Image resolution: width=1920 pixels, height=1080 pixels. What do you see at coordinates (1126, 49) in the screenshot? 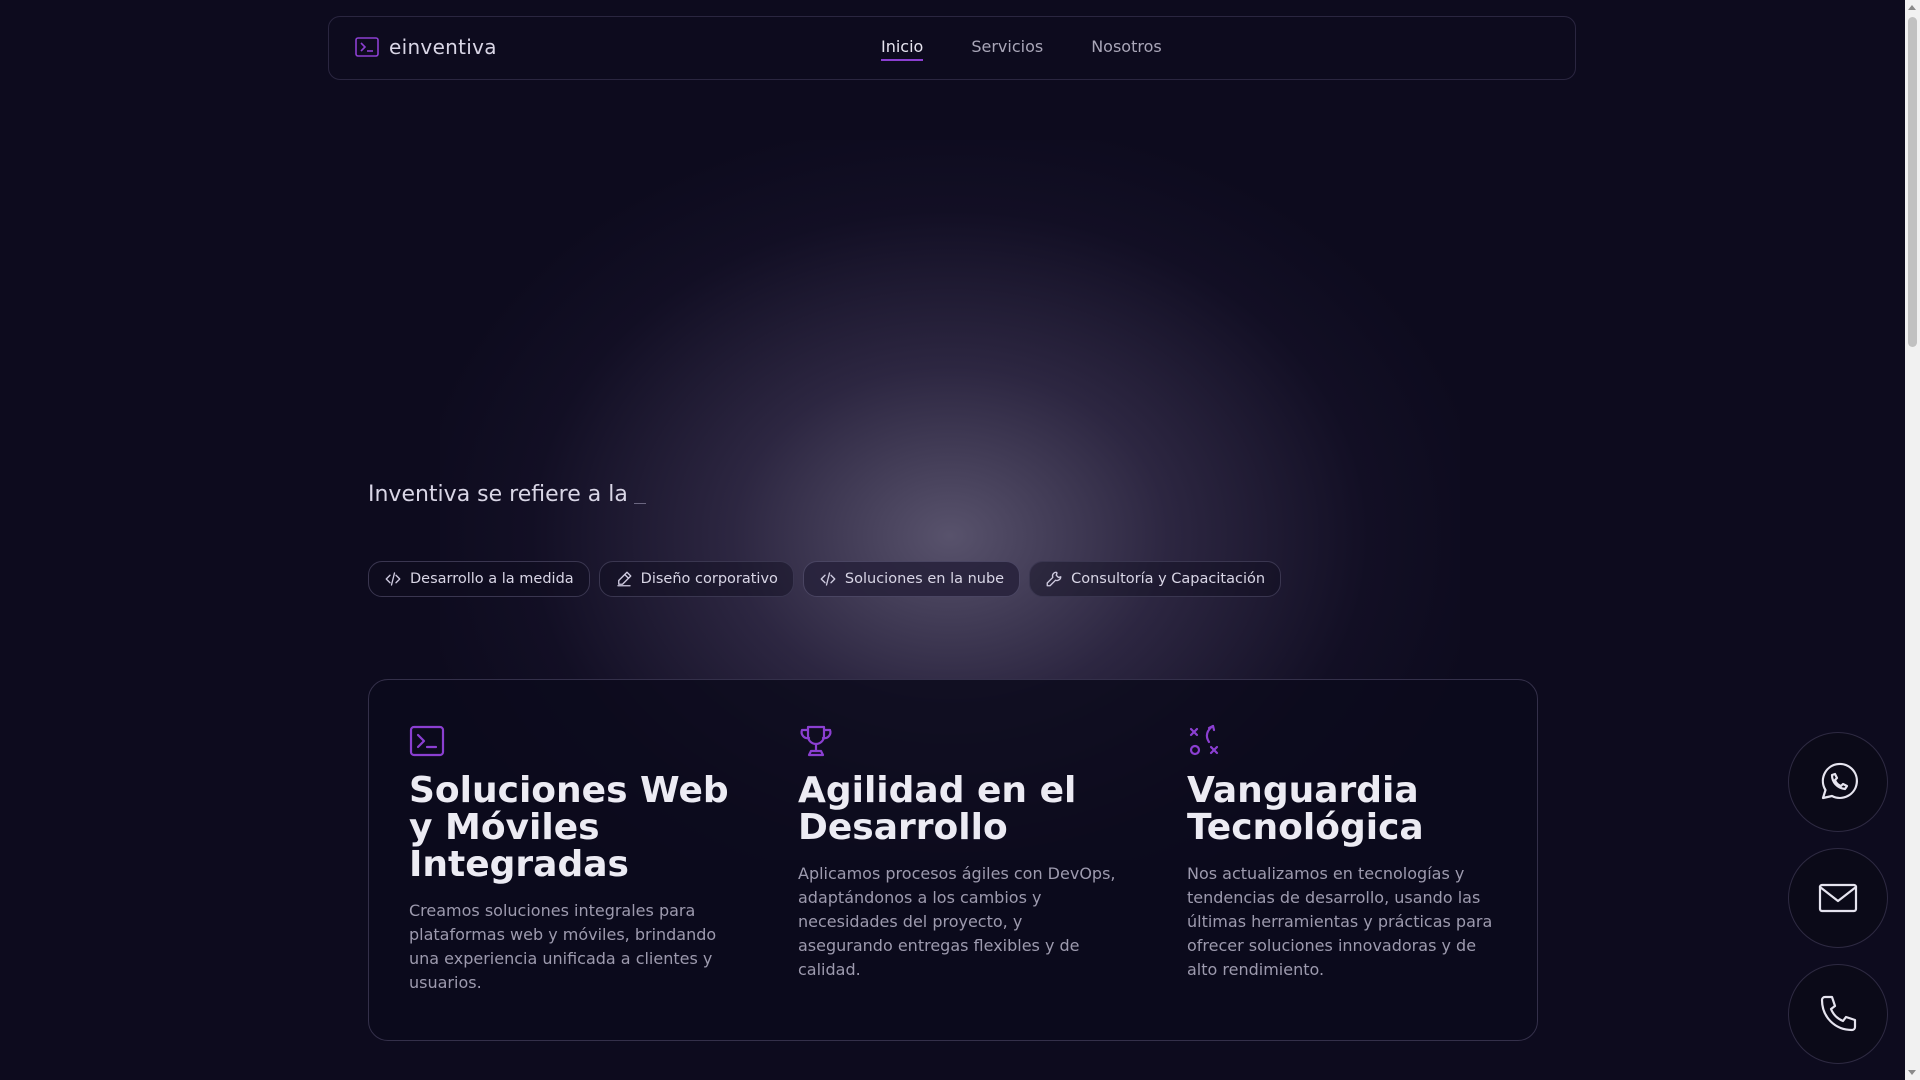
I see `nav-link-nosotros: Nosotros` at bounding box center [1126, 49].